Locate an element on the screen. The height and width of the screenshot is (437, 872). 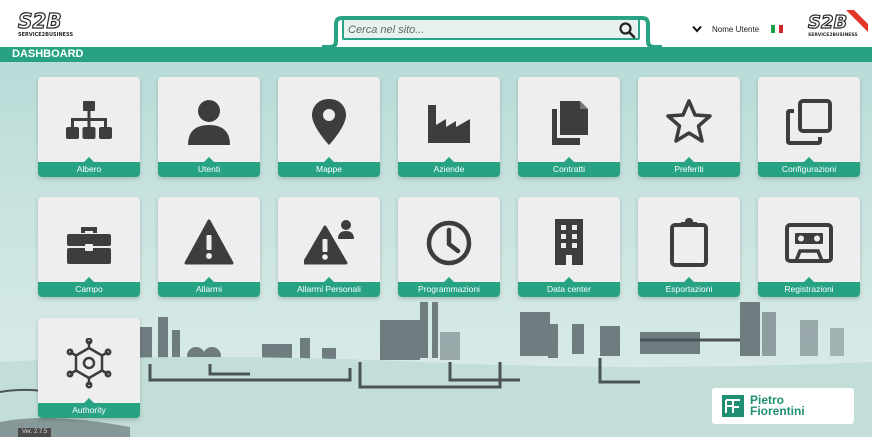
copy-icon is located at coordinates (809, 122).